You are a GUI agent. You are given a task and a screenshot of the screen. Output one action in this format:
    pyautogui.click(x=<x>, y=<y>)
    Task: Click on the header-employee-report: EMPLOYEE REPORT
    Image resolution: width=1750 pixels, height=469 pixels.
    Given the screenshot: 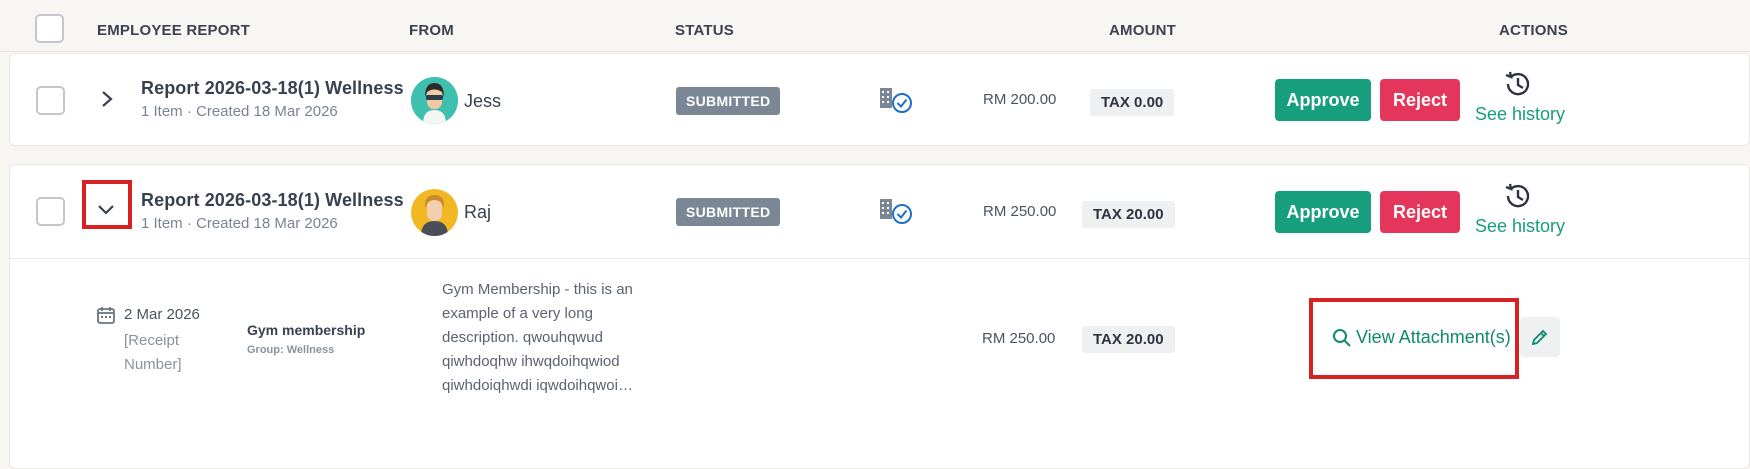 What is the action you would take?
    pyautogui.click(x=174, y=30)
    